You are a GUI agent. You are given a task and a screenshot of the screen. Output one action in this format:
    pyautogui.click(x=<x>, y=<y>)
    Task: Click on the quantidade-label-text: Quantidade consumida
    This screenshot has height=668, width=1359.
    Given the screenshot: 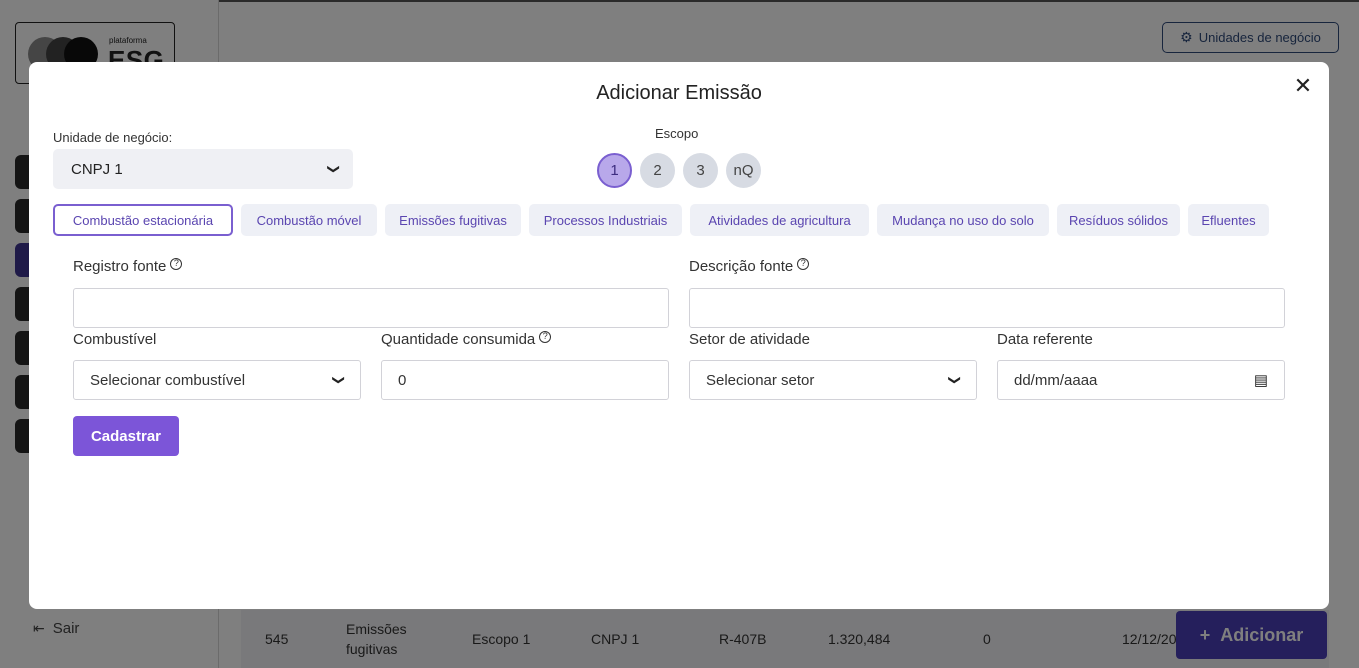 What is the action you would take?
    pyautogui.click(x=458, y=339)
    